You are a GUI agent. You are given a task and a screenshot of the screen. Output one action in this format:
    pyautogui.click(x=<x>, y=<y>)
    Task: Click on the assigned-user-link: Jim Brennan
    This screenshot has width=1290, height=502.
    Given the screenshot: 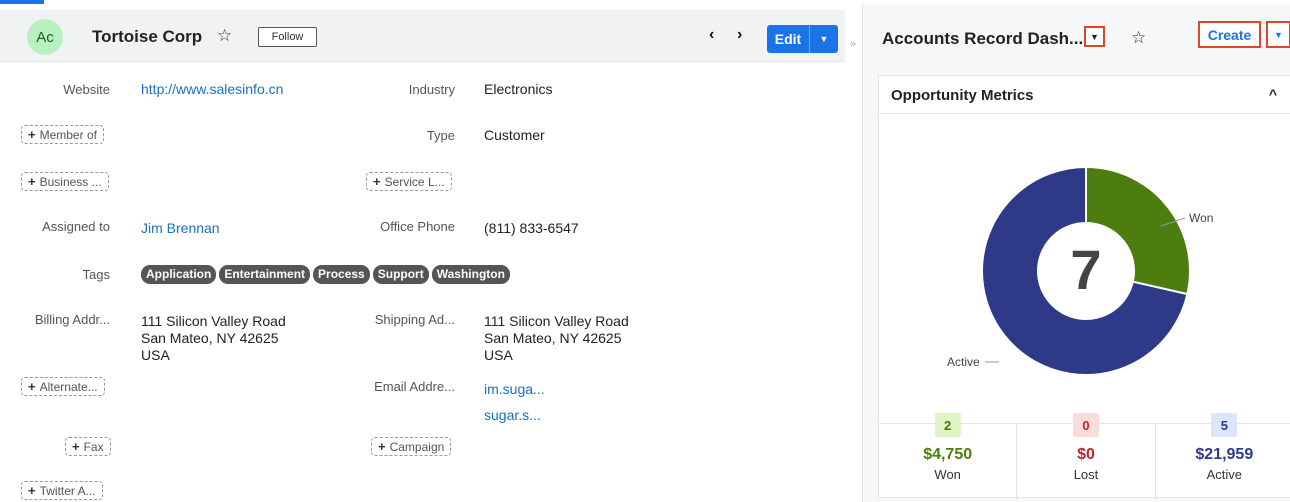 What is the action you would take?
    pyautogui.click(x=180, y=228)
    